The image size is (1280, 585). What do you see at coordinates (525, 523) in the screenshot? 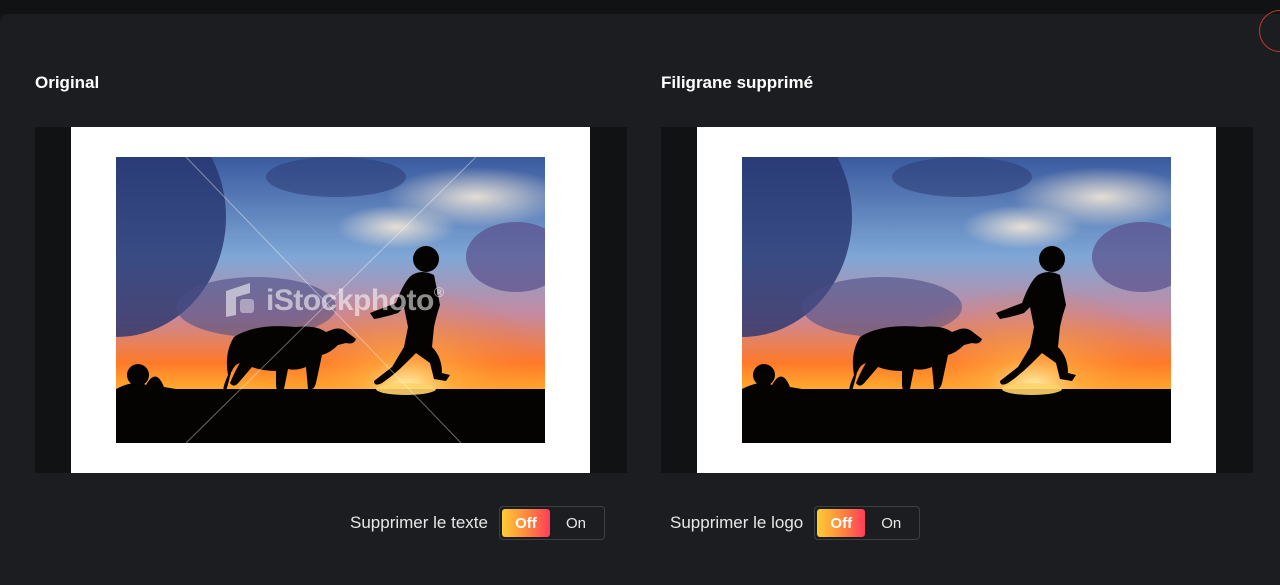
I see `remove-text-off-option: Off` at bounding box center [525, 523].